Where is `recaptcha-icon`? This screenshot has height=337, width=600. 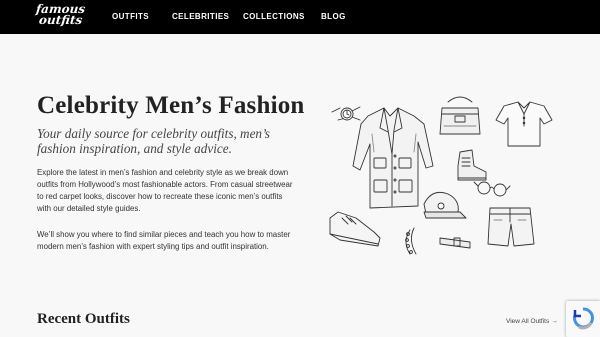 recaptcha-icon is located at coordinates (583, 318).